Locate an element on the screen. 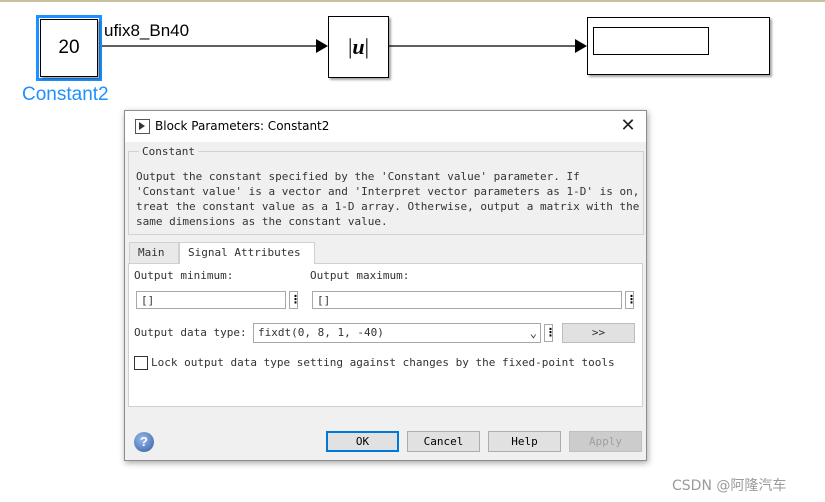 Image resolution: width=825 pixels, height=502 pixels. dialog-titlebar: Block Parameters: Constant2 ✕ is located at coordinates (385, 126).